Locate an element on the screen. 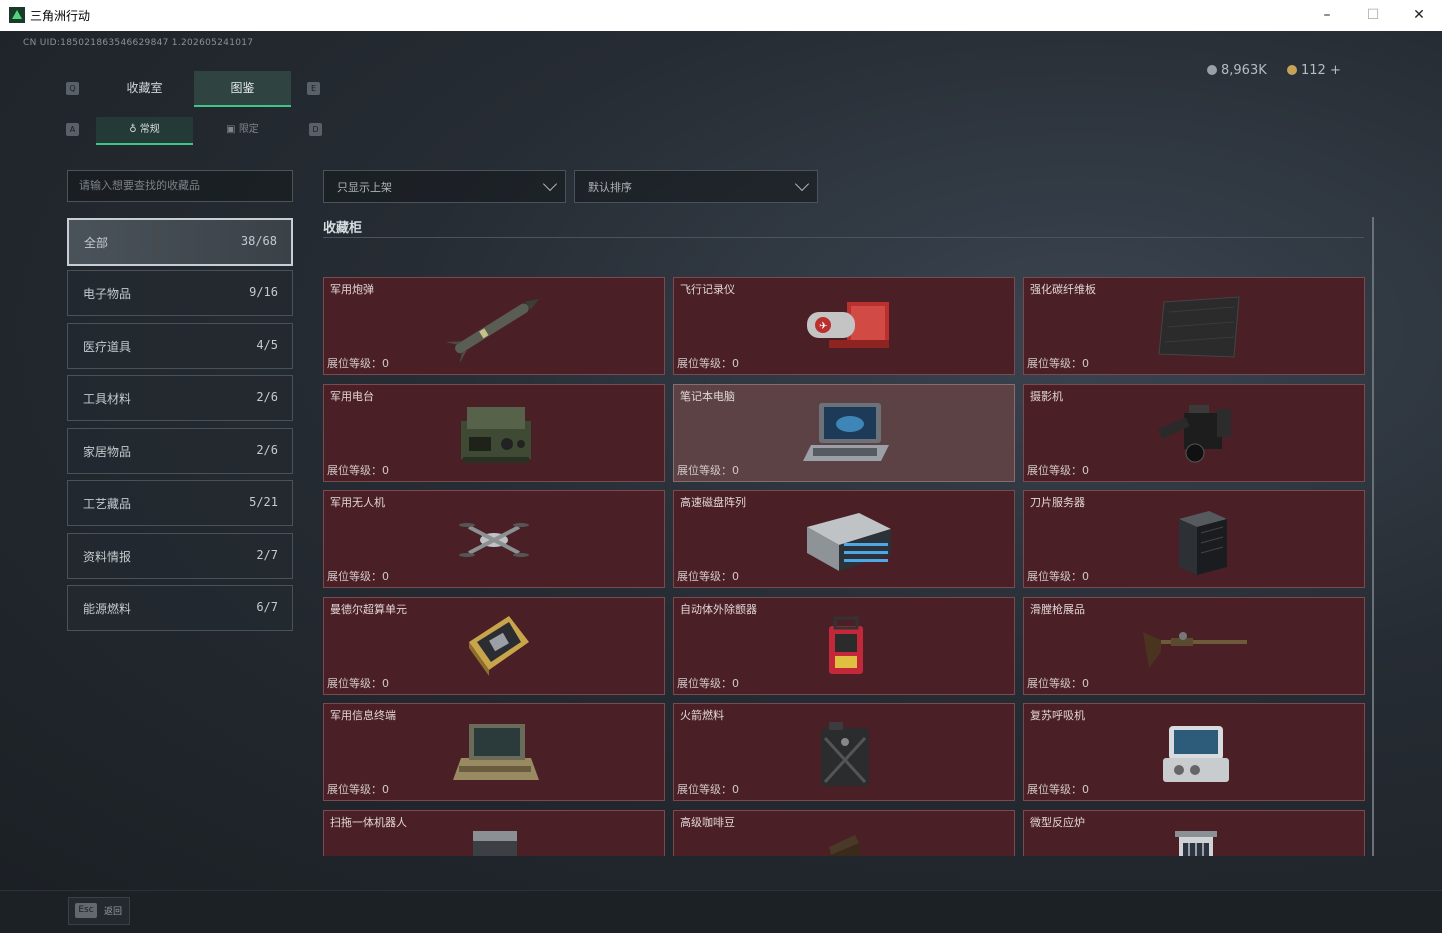 This screenshot has height=933, width=1442. tab-collection-room: 收藏室 is located at coordinates (144, 88).